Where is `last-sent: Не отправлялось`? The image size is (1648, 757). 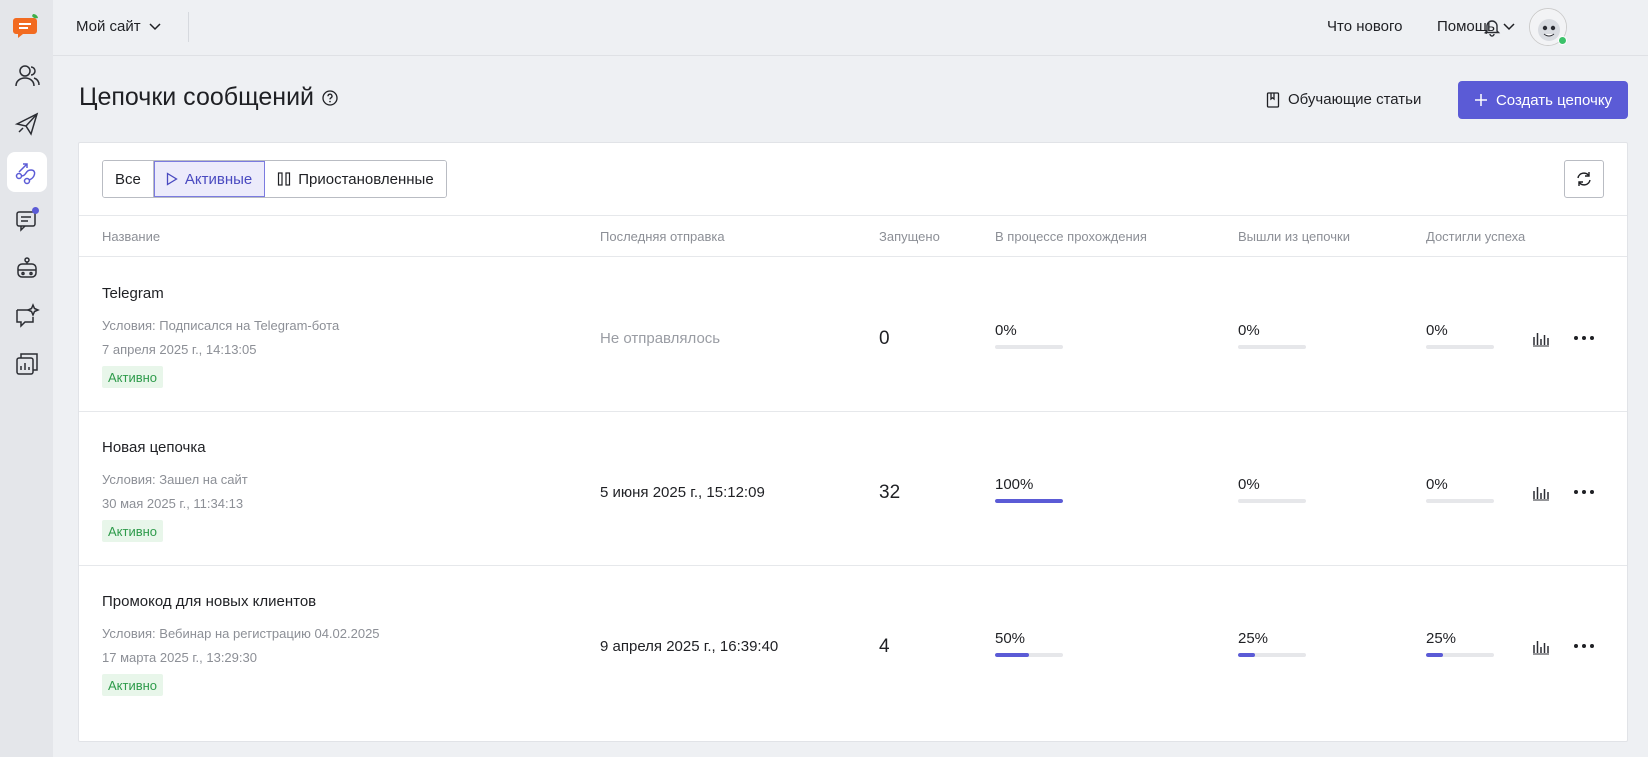
last-sent: Не отправлялось is located at coordinates (660, 338).